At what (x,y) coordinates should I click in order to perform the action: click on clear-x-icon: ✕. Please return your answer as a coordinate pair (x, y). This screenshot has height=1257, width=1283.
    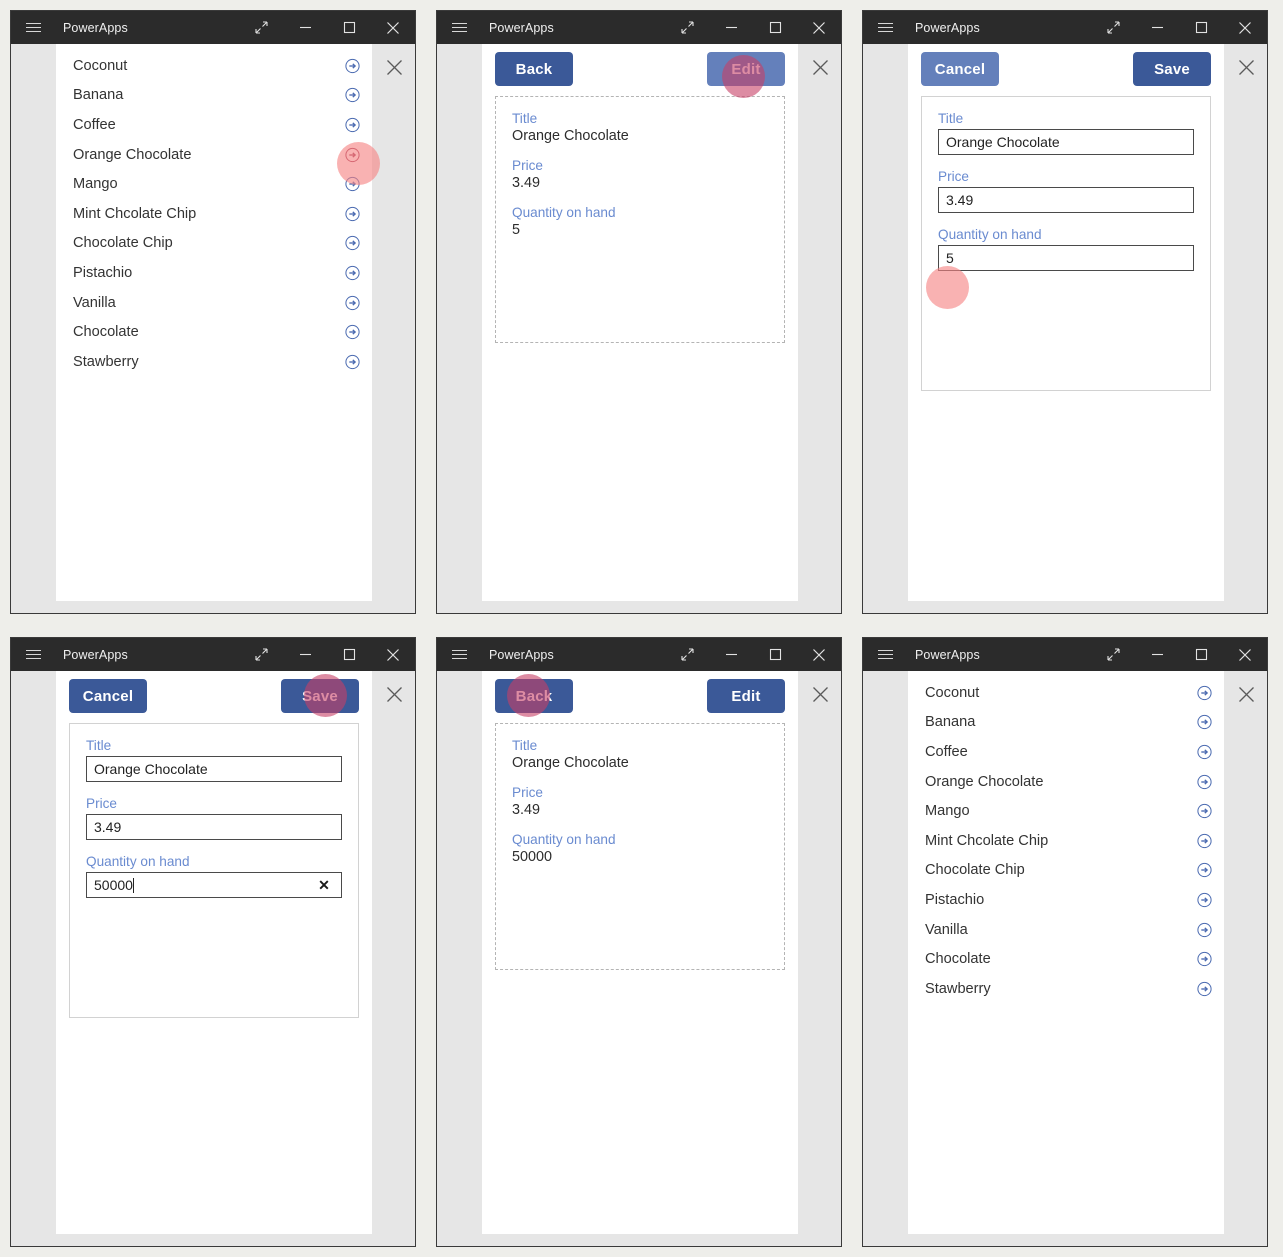
    Looking at the image, I should click on (324, 885).